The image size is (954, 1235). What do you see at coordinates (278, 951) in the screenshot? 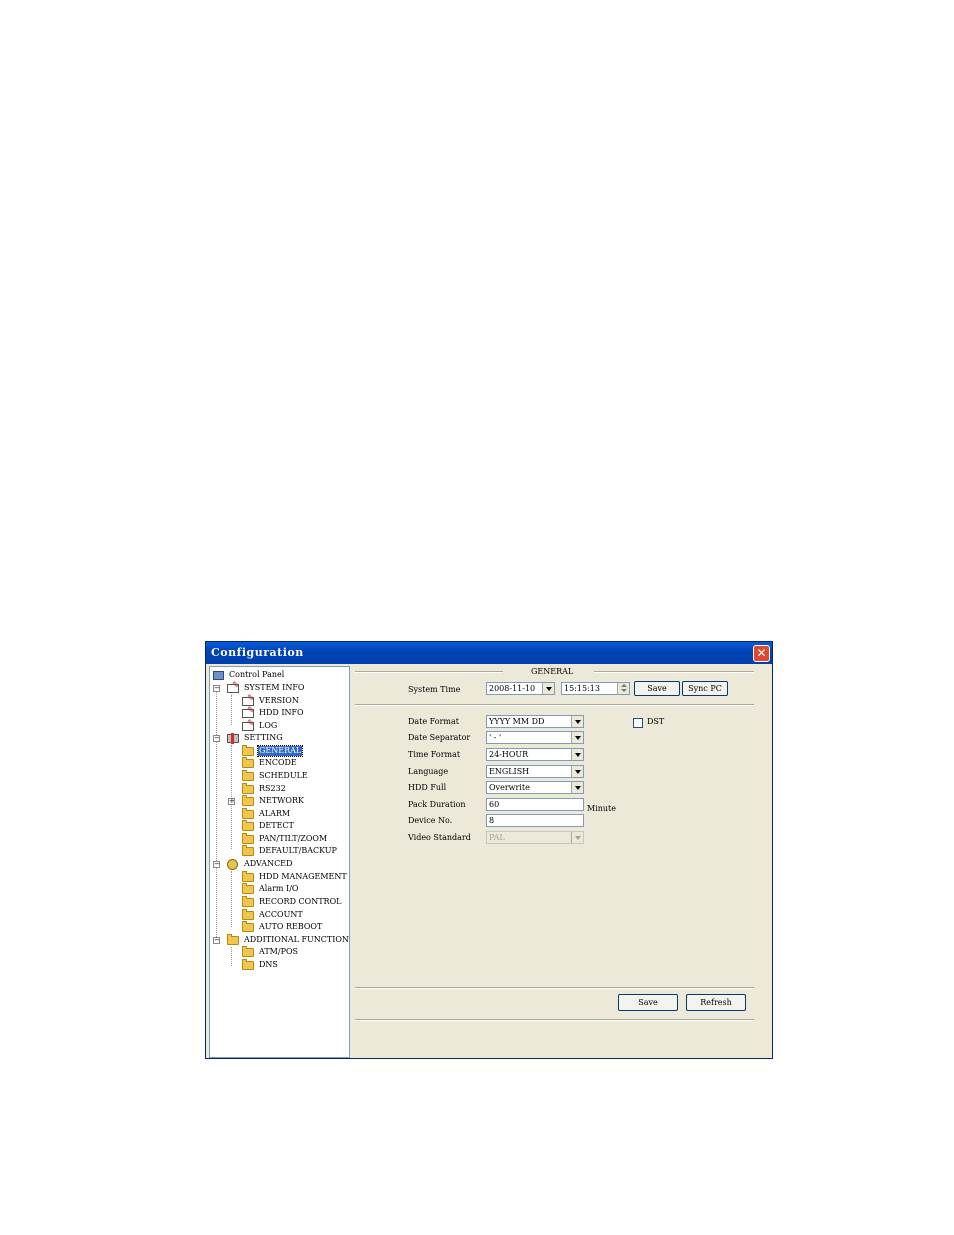
I see `tree-item-label: ATM/POS` at bounding box center [278, 951].